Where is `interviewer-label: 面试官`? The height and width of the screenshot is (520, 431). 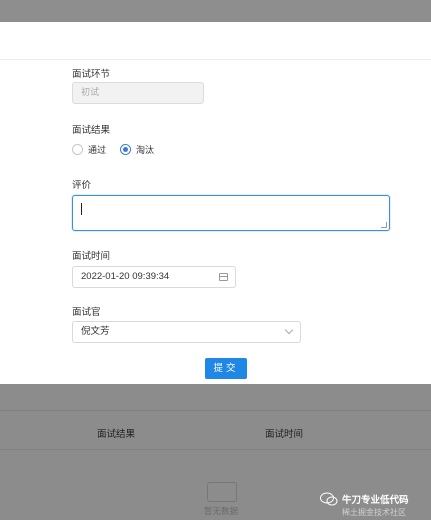 interviewer-label: 面试官 is located at coordinates (86, 312).